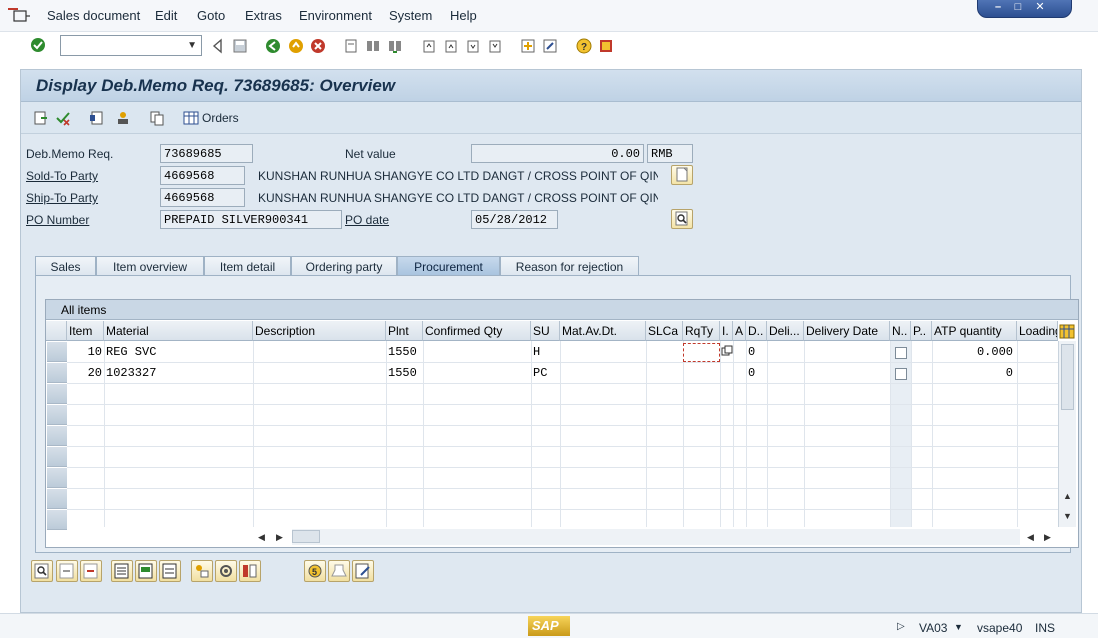 The height and width of the screenshot is (638, 1098). I want to click on find-next-icon, so click(395, 46).